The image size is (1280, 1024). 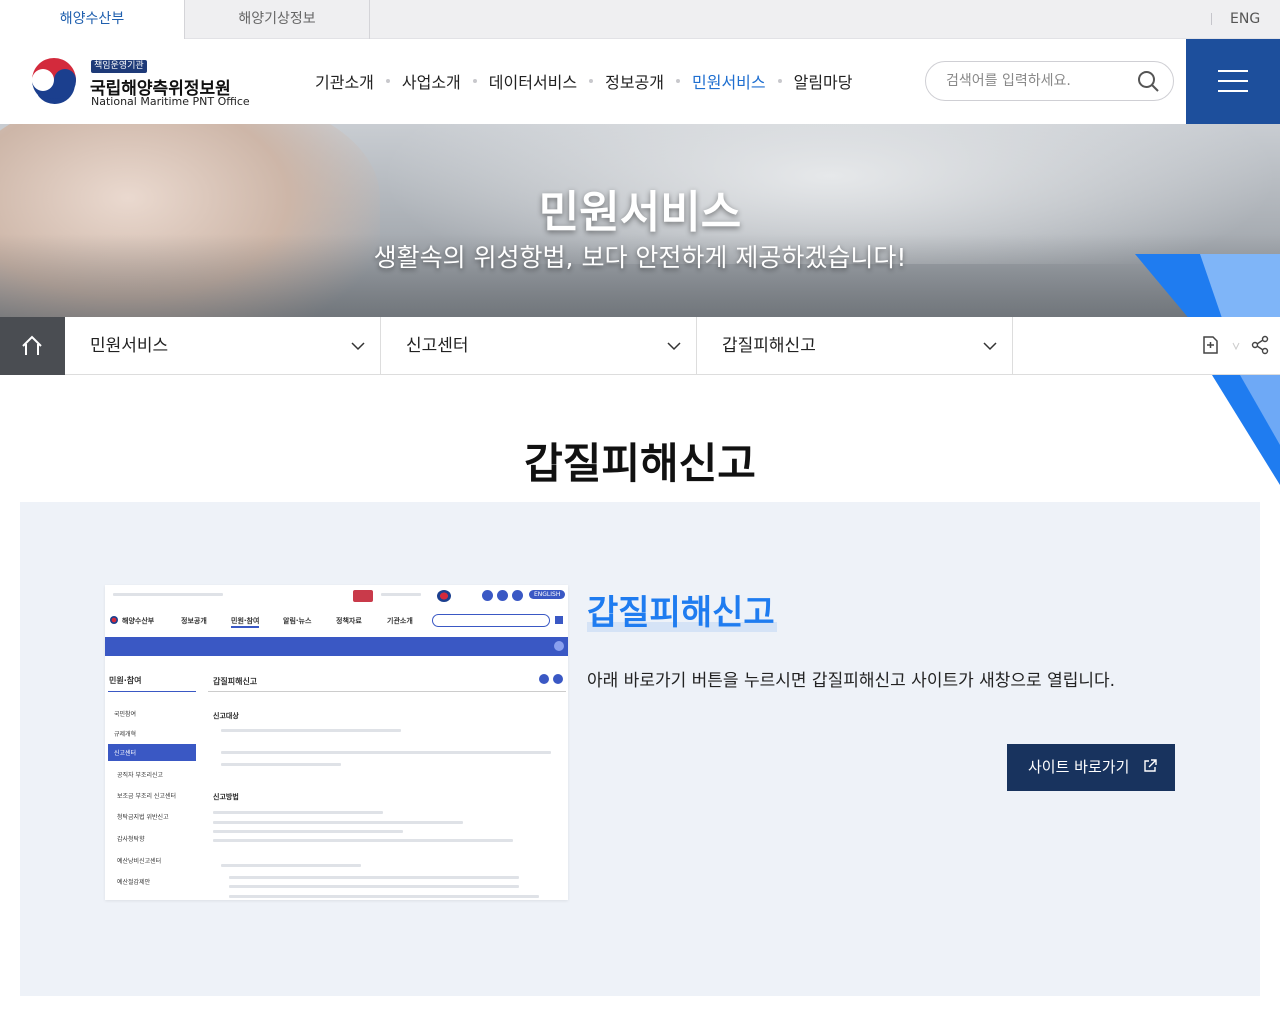 I want to click on preview-sidebar-item: 예산낭비신고센터, so click(x=139, y=861).